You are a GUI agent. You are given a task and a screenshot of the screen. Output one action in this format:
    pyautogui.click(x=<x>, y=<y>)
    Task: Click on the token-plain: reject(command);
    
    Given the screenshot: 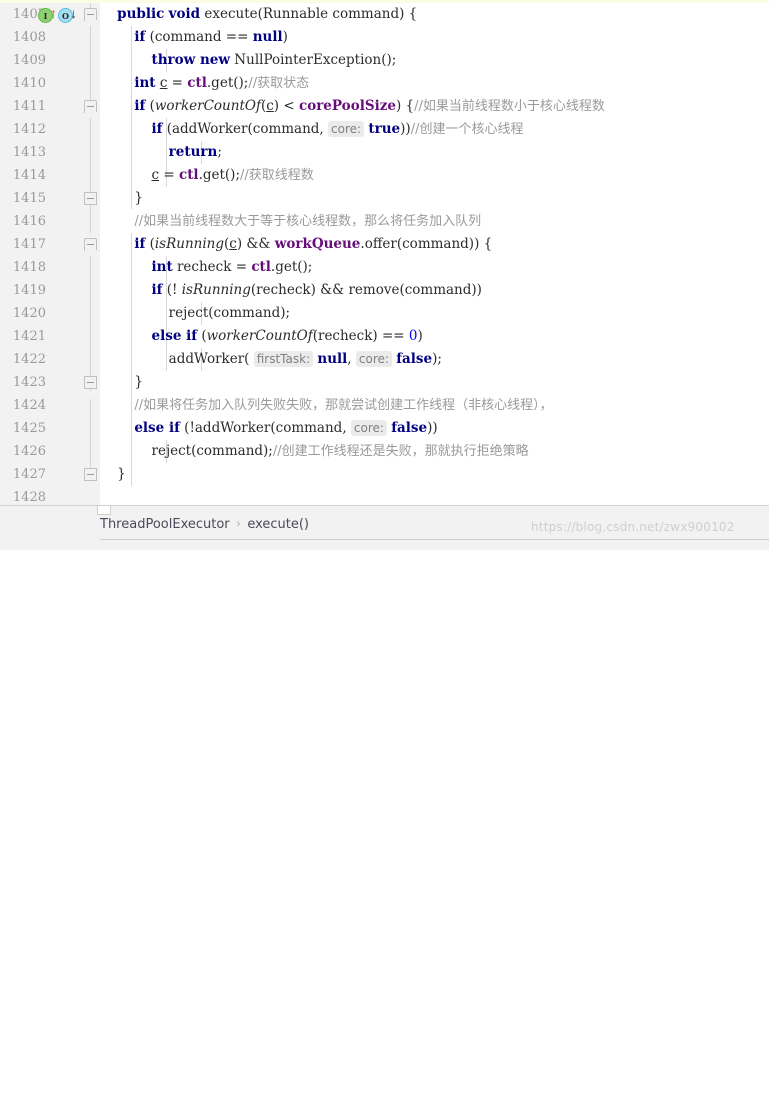 What is the action you would take?
    pyautogui.click(x=195, y=313)
    